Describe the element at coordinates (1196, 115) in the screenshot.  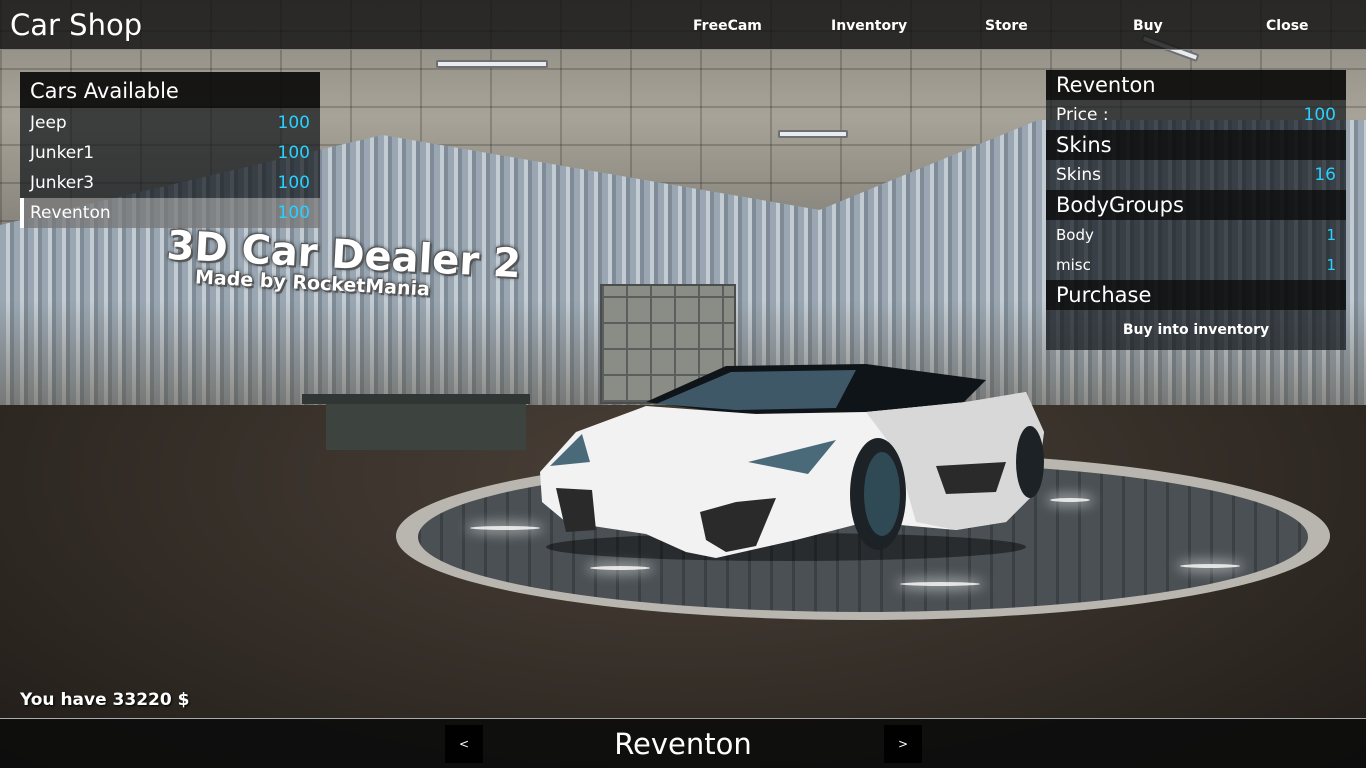
I see `price-row: Price : 100` at that location.